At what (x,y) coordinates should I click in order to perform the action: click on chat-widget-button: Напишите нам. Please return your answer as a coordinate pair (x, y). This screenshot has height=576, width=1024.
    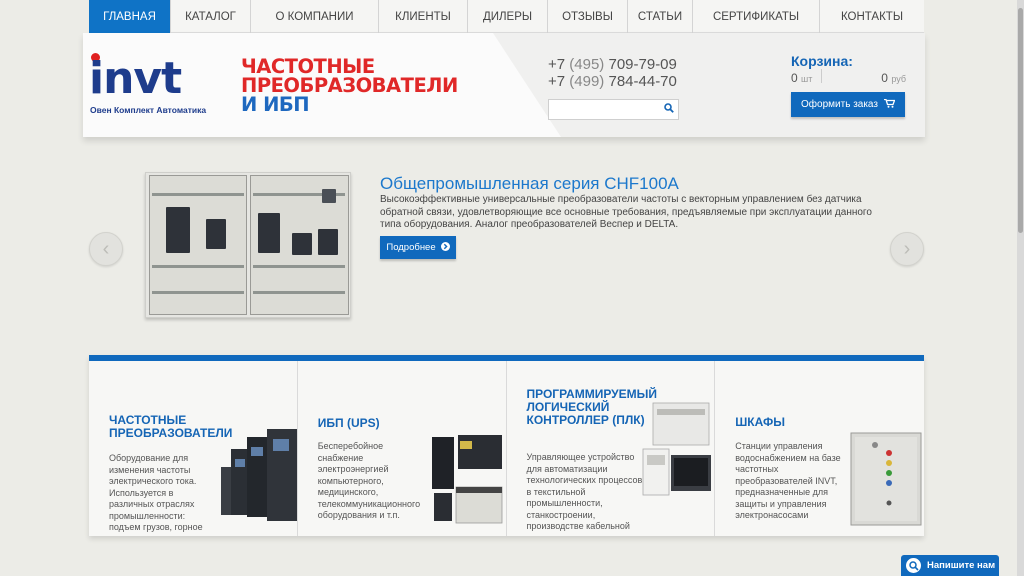
    Looking at the image, I should click on (950, 565).